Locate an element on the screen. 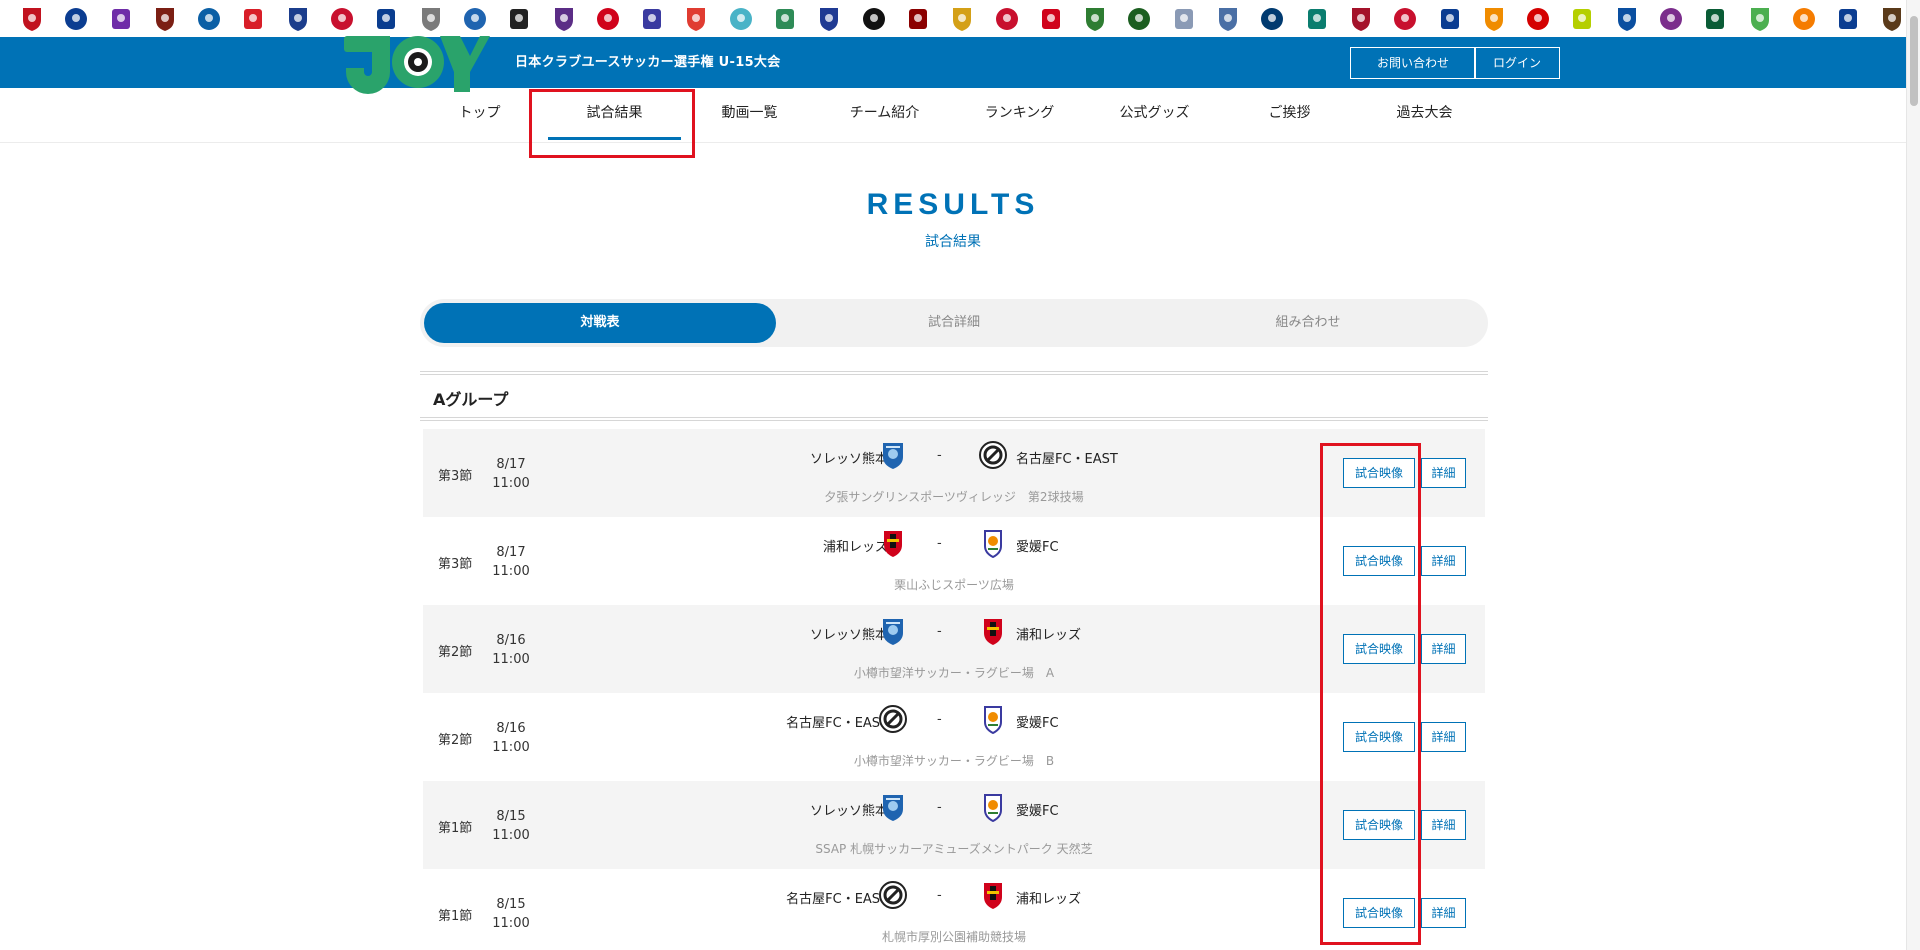 The width and height of the screenshot is (1920, 950). page-scrollbar is located at coordinates (1913, 475).